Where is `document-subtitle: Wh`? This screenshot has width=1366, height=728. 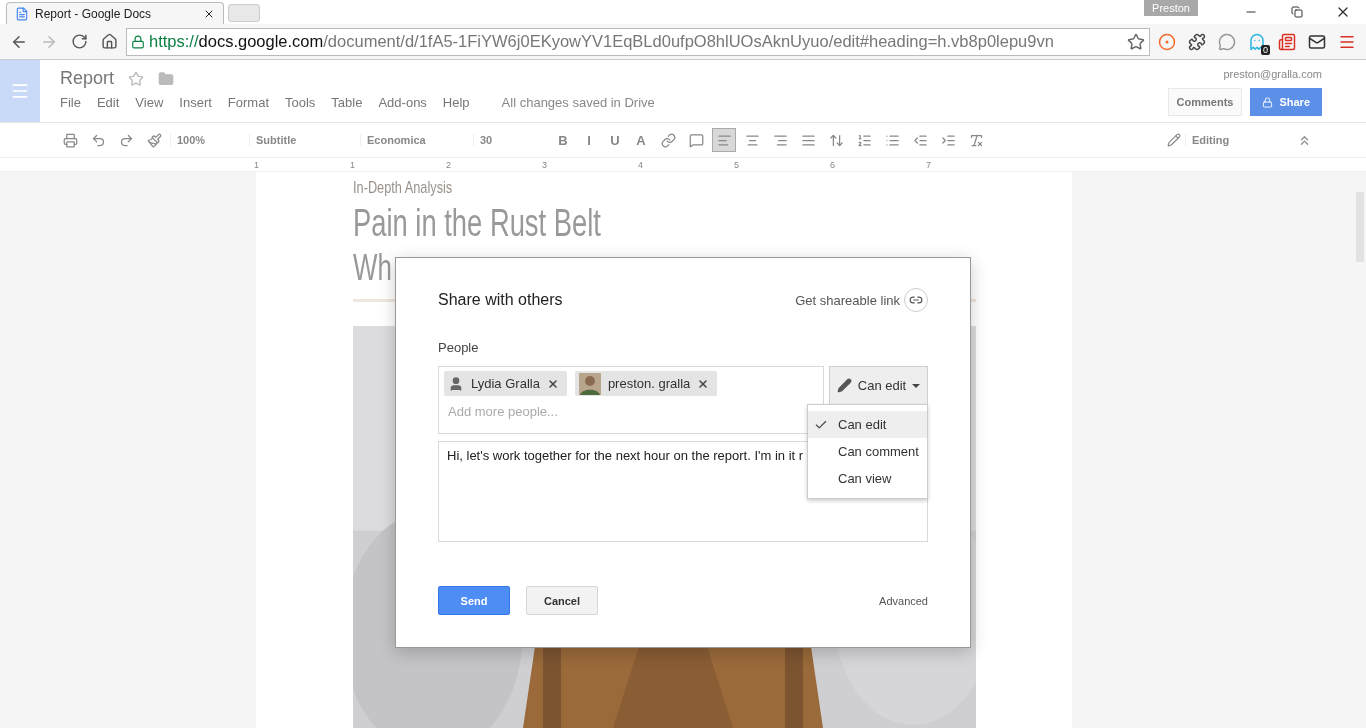
document-subtitle: Wh is located at coordinates (372, 268).